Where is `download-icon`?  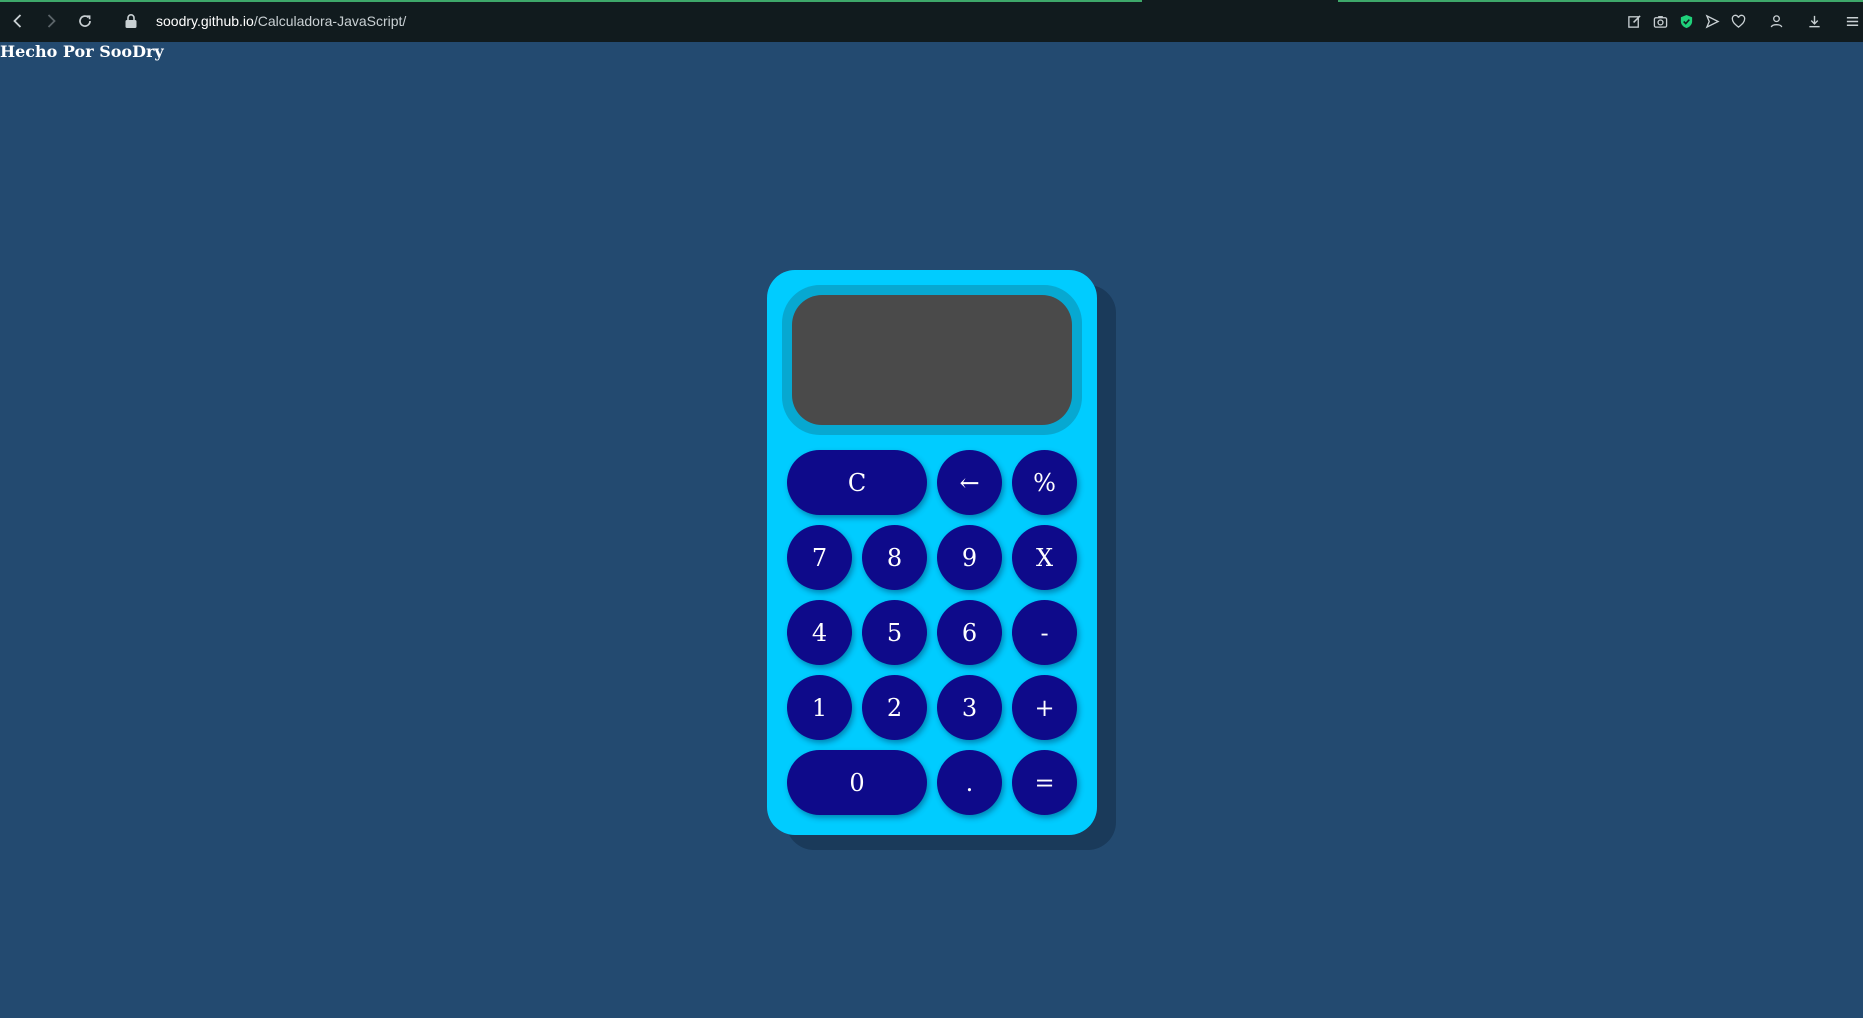
download-icon is located at coordinates (1814, 21).